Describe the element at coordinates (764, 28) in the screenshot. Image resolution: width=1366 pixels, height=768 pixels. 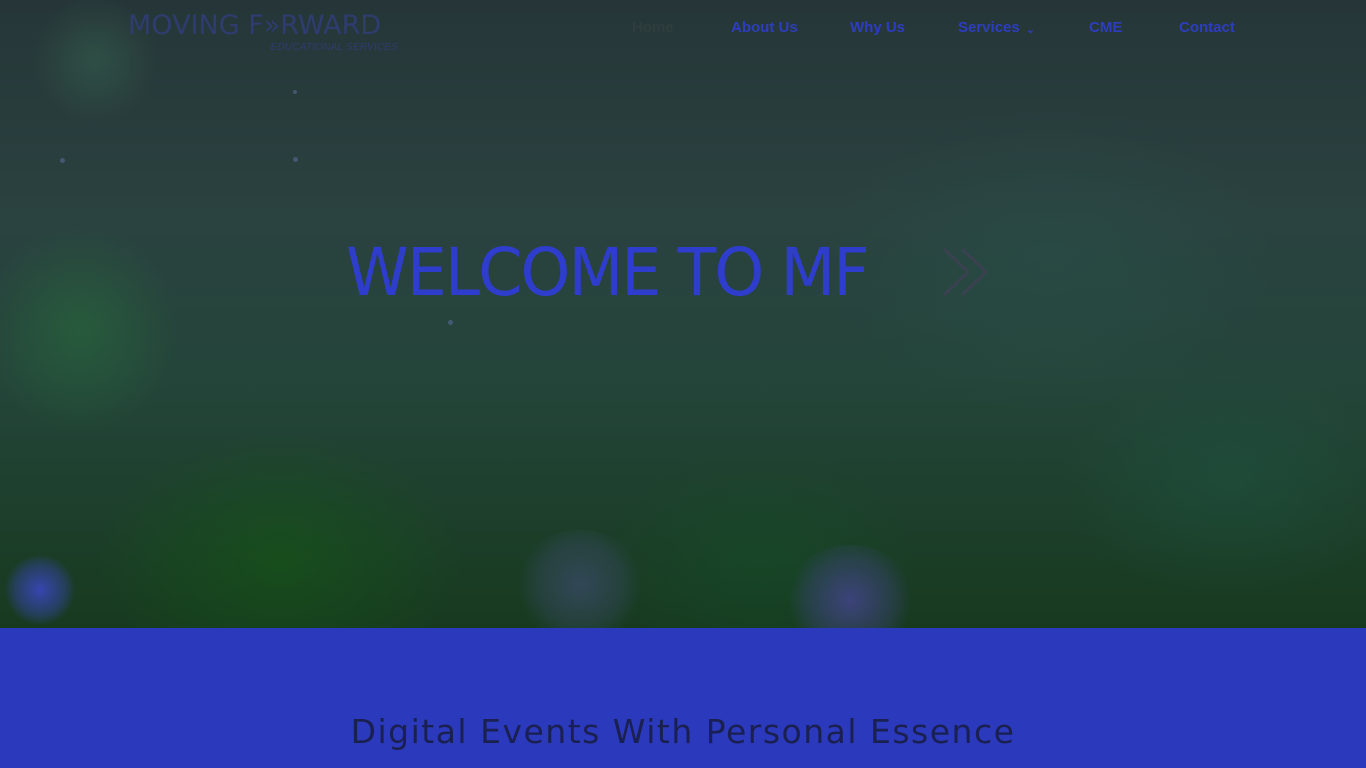
I see `nav-item-about-us: About Us` at that location.